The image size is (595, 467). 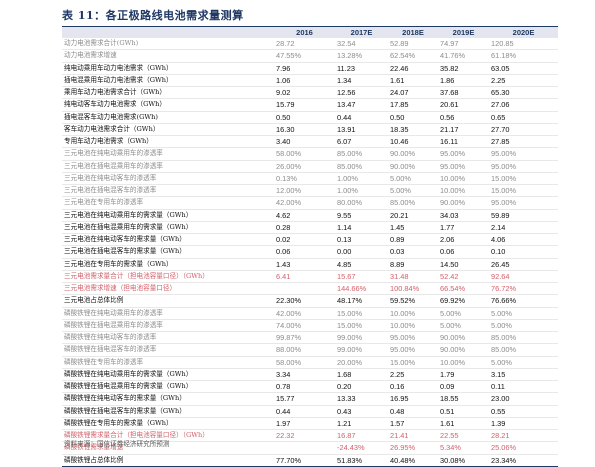 What do you see at coordinates (361, 264) in the screenshot?
I see `row-value-2017e: 4.85` at bounding box center [361, 264].